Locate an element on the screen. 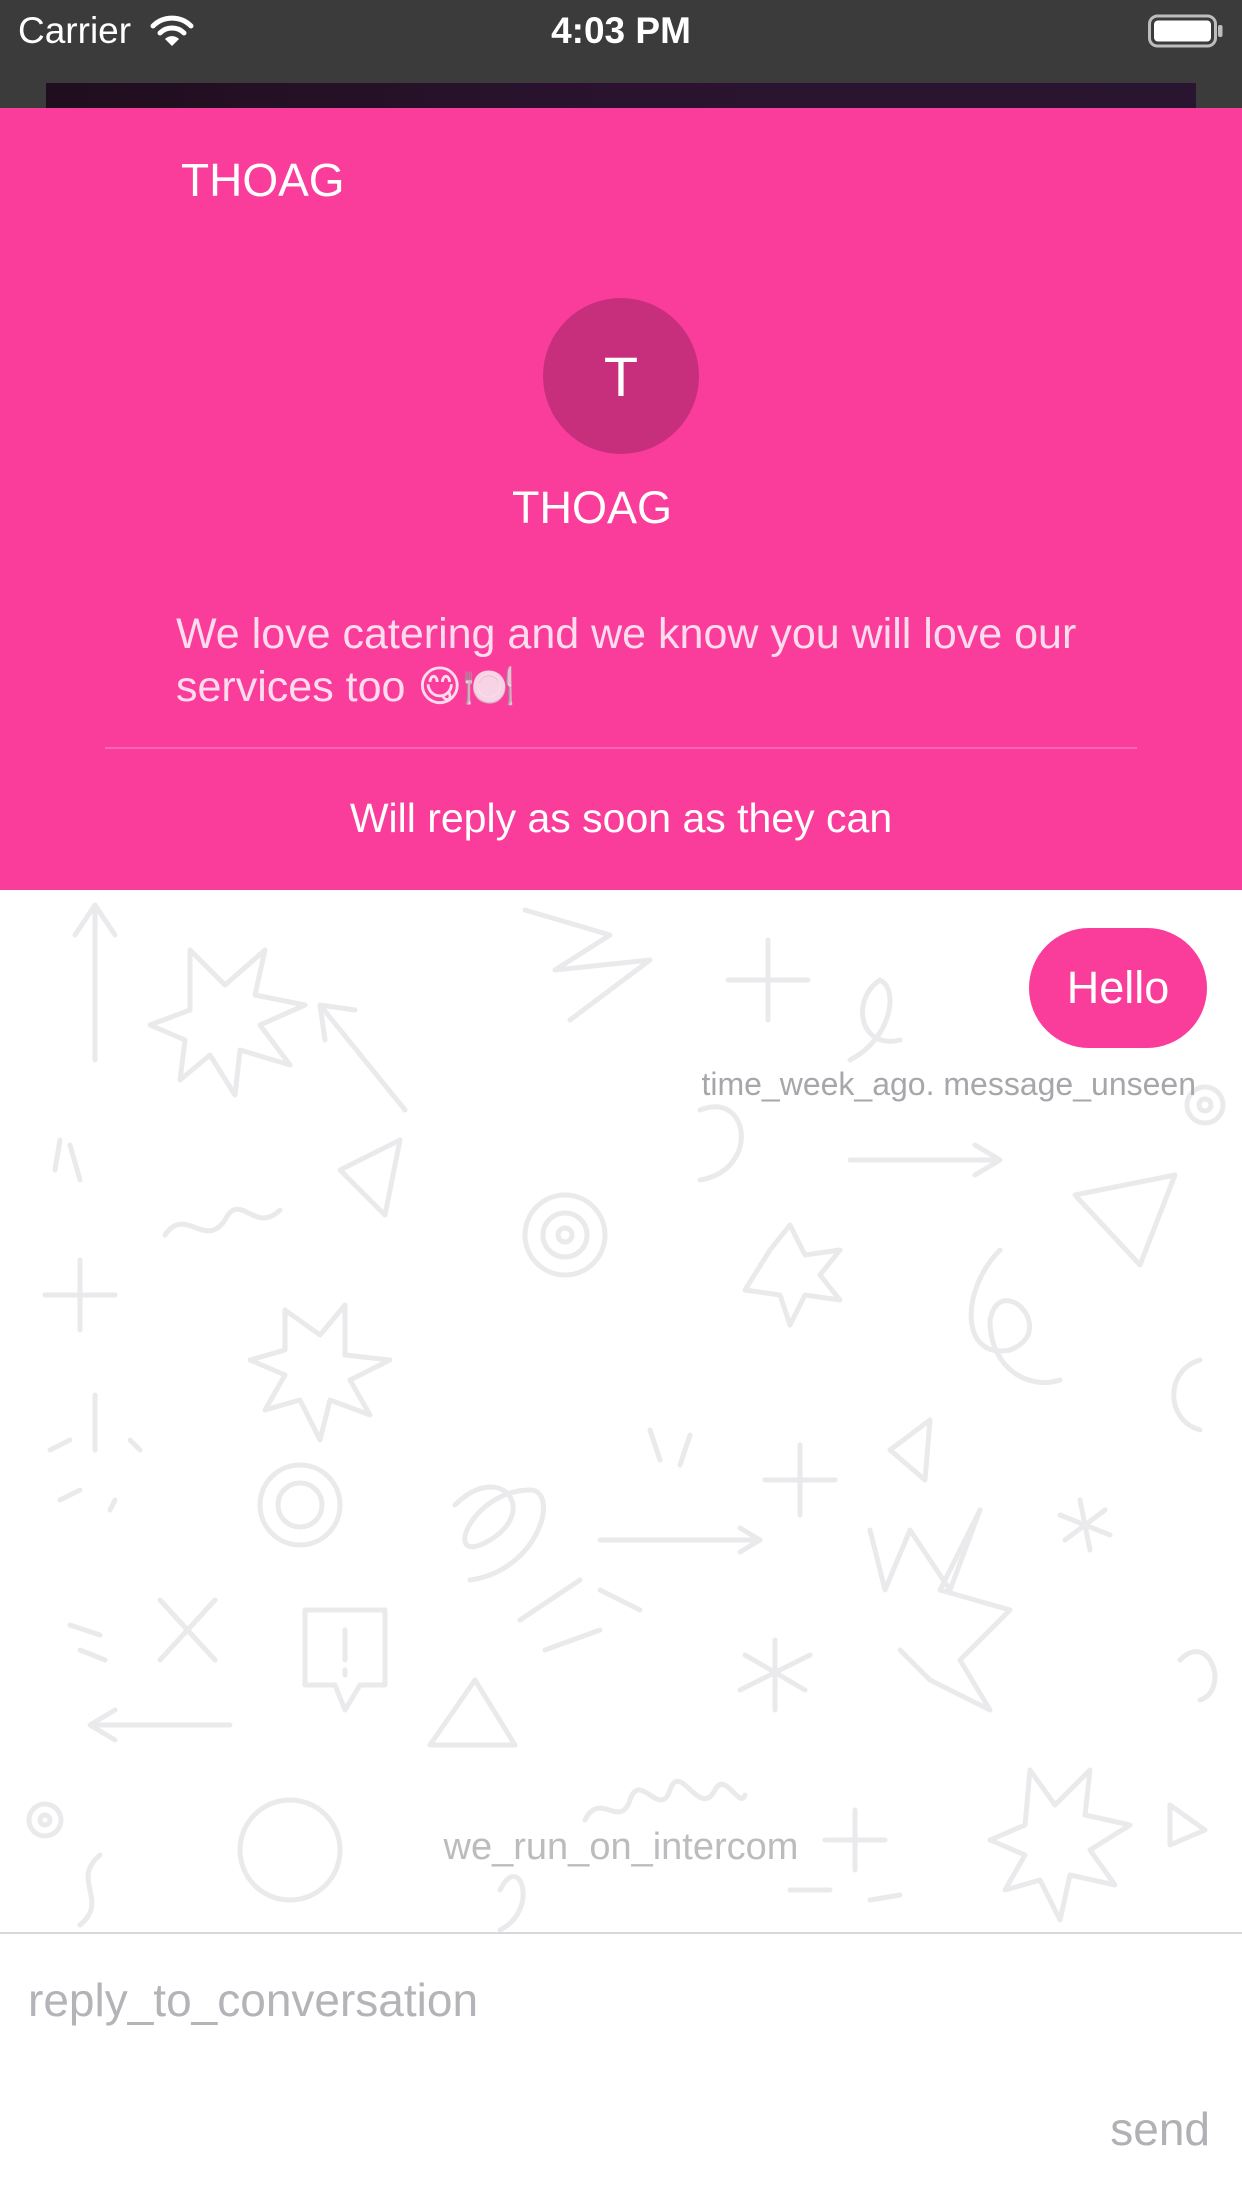  message-bubble-outgoing: Hello is located at coordinates (1118, 988).